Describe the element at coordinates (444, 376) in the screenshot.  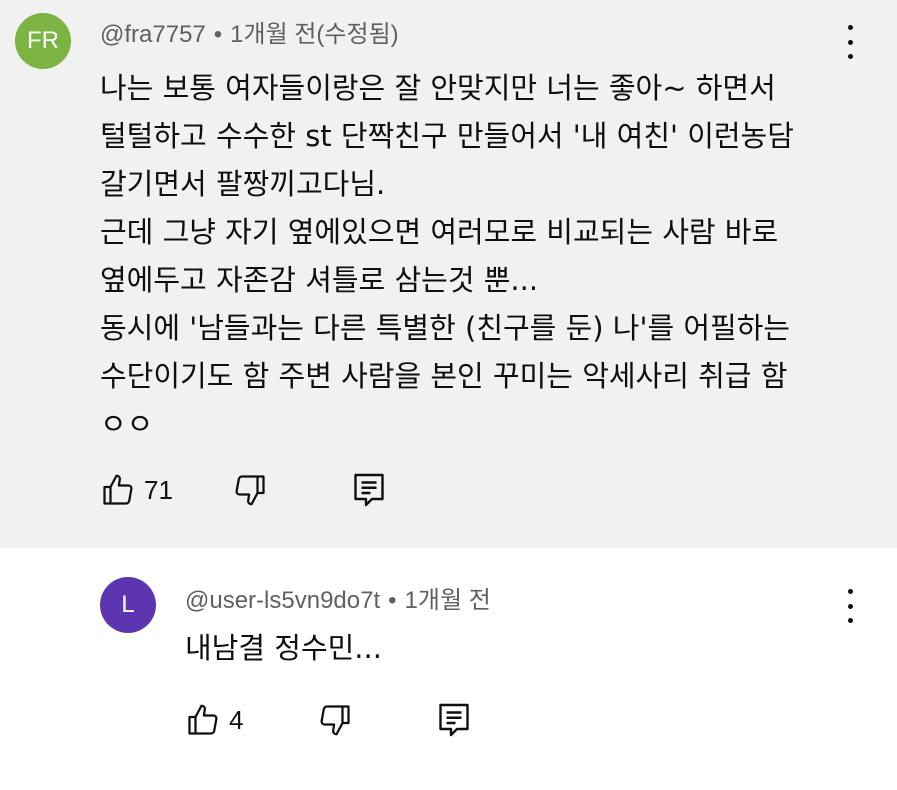
I see `comment-line: 수단이기도 함 주변 사람을 본인 꾸미는 악세사리 취급 함` at that location.